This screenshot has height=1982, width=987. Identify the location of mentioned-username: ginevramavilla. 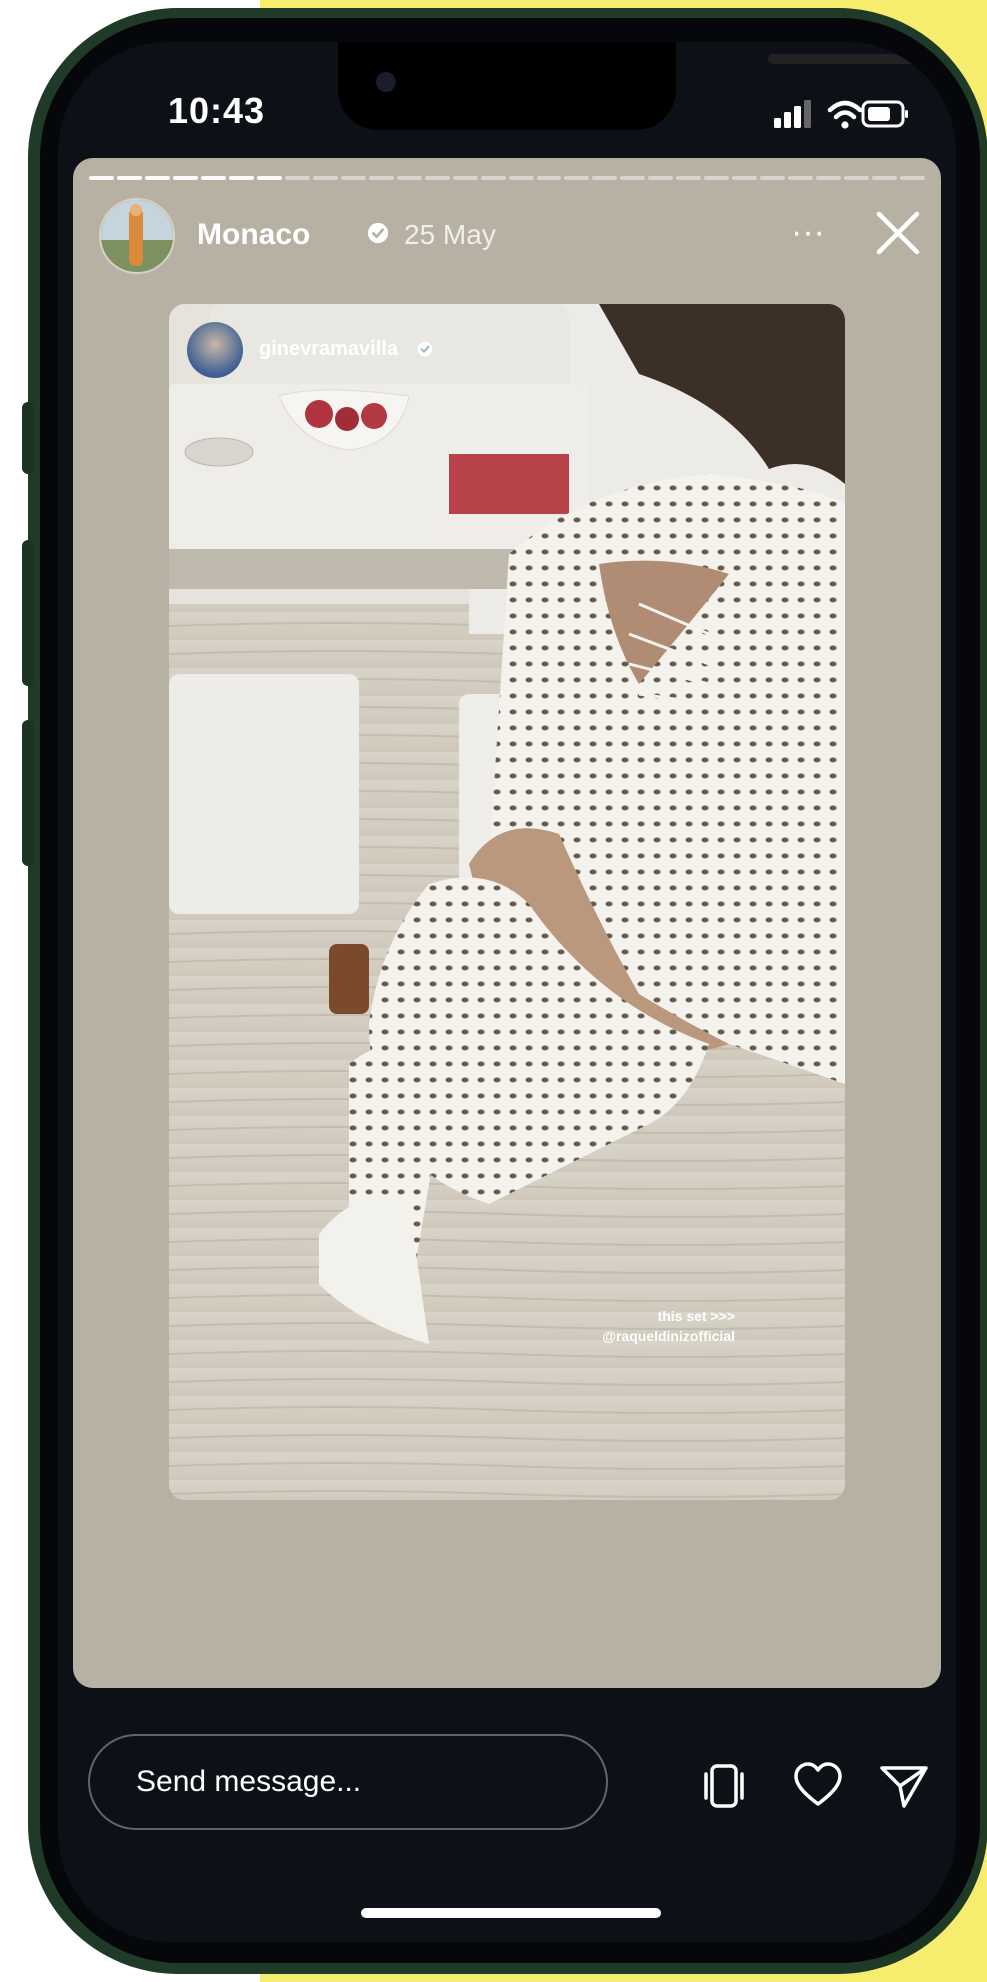
(328, 349).